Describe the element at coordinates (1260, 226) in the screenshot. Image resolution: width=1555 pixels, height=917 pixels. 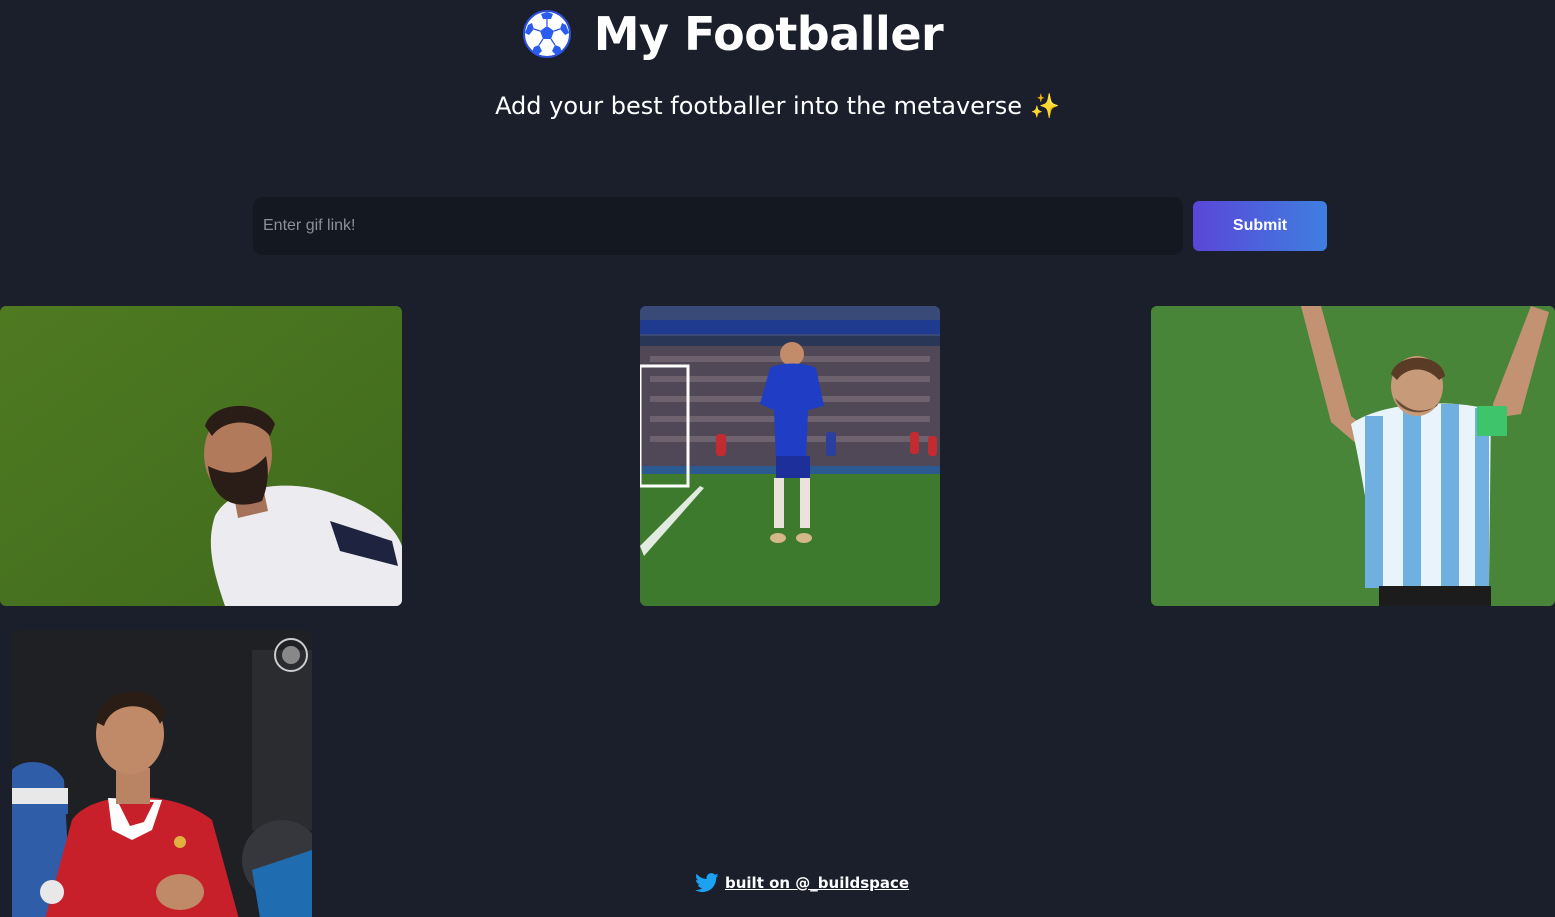
I see `submit-button: Submit` at that location.